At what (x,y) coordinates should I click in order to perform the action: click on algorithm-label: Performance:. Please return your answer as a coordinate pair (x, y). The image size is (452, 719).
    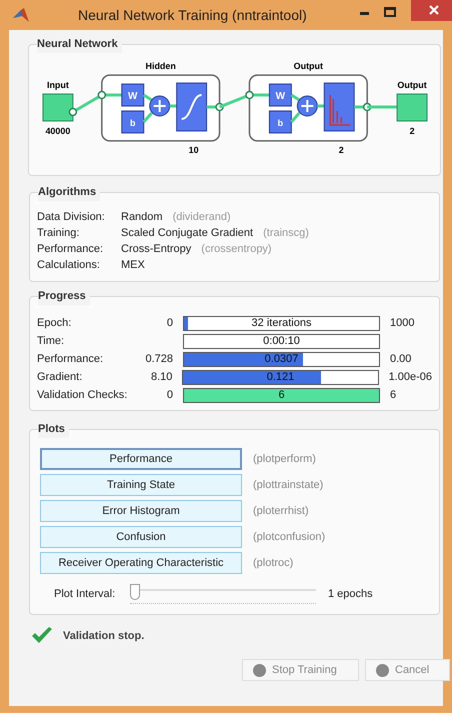
    Looking at the image, I should click on (70, 249).